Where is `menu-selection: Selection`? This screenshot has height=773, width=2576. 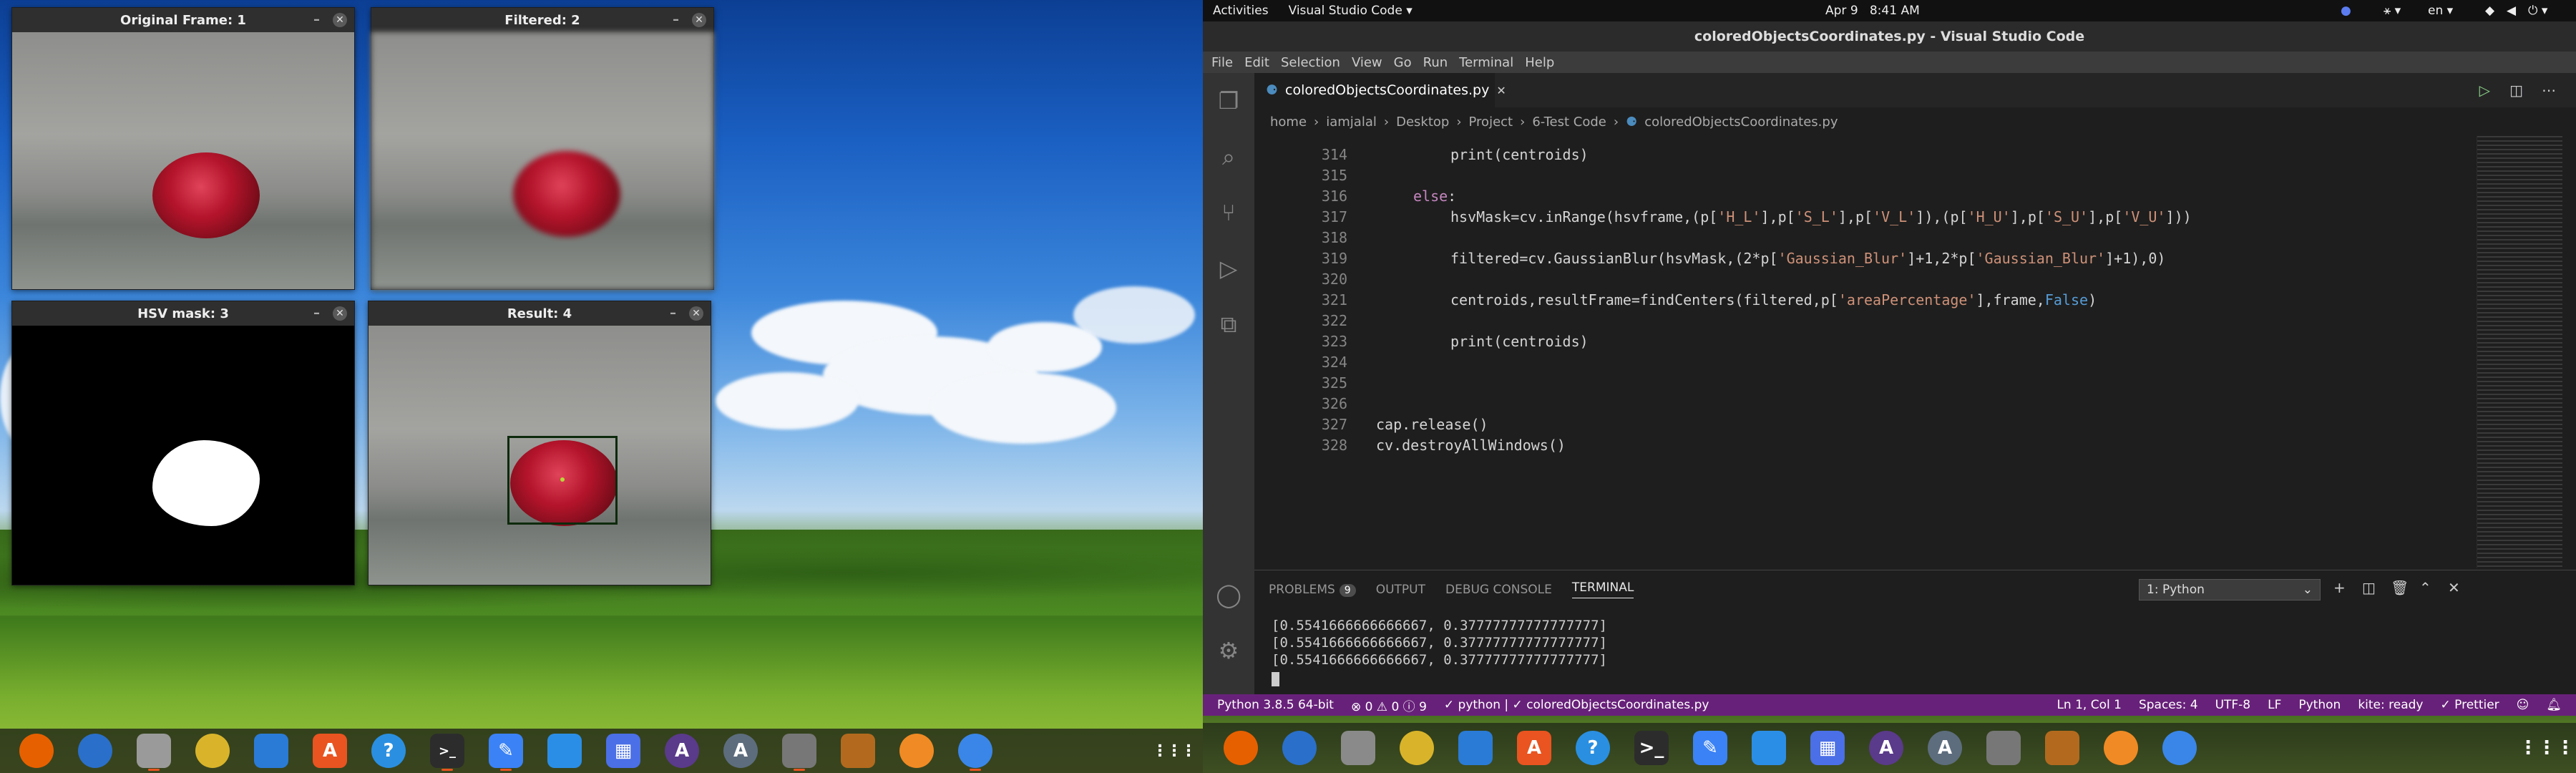
menu-selection: Selection is located at coordinates (1310, 62).